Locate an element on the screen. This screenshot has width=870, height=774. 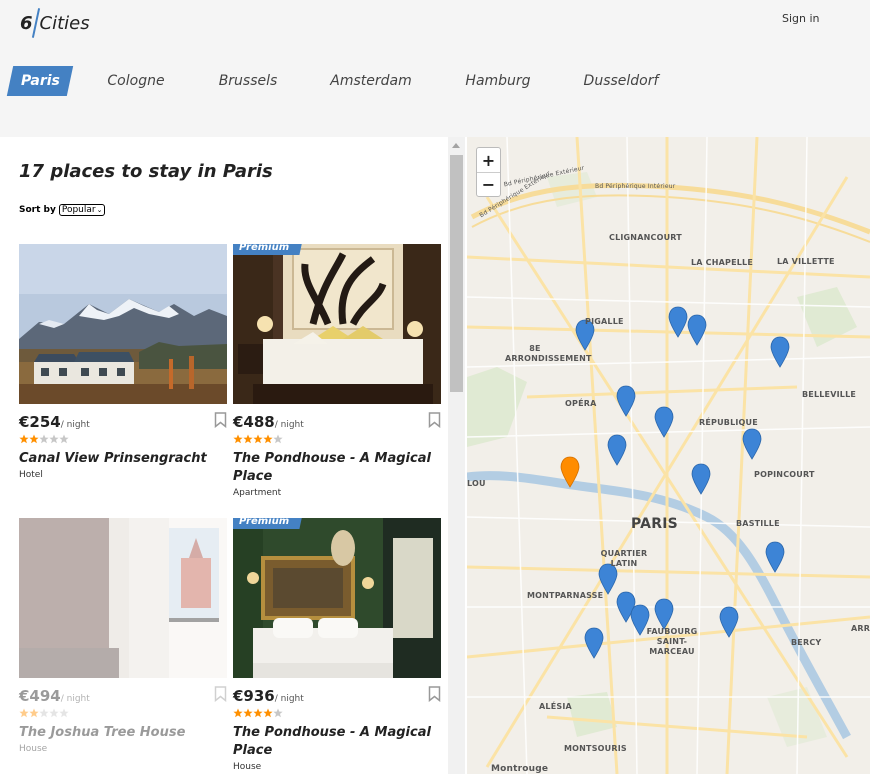
tab-label: Paris is located at coordinates (40, 81).